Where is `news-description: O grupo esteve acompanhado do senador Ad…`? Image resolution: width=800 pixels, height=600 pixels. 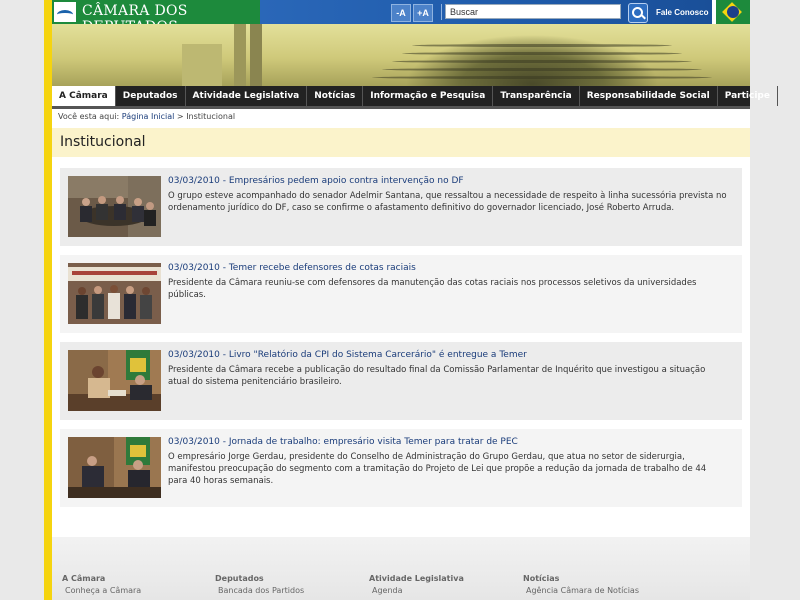 news-description: O grupo esteve acompanhado do senador Ad… is located at coordinates (447, 202).